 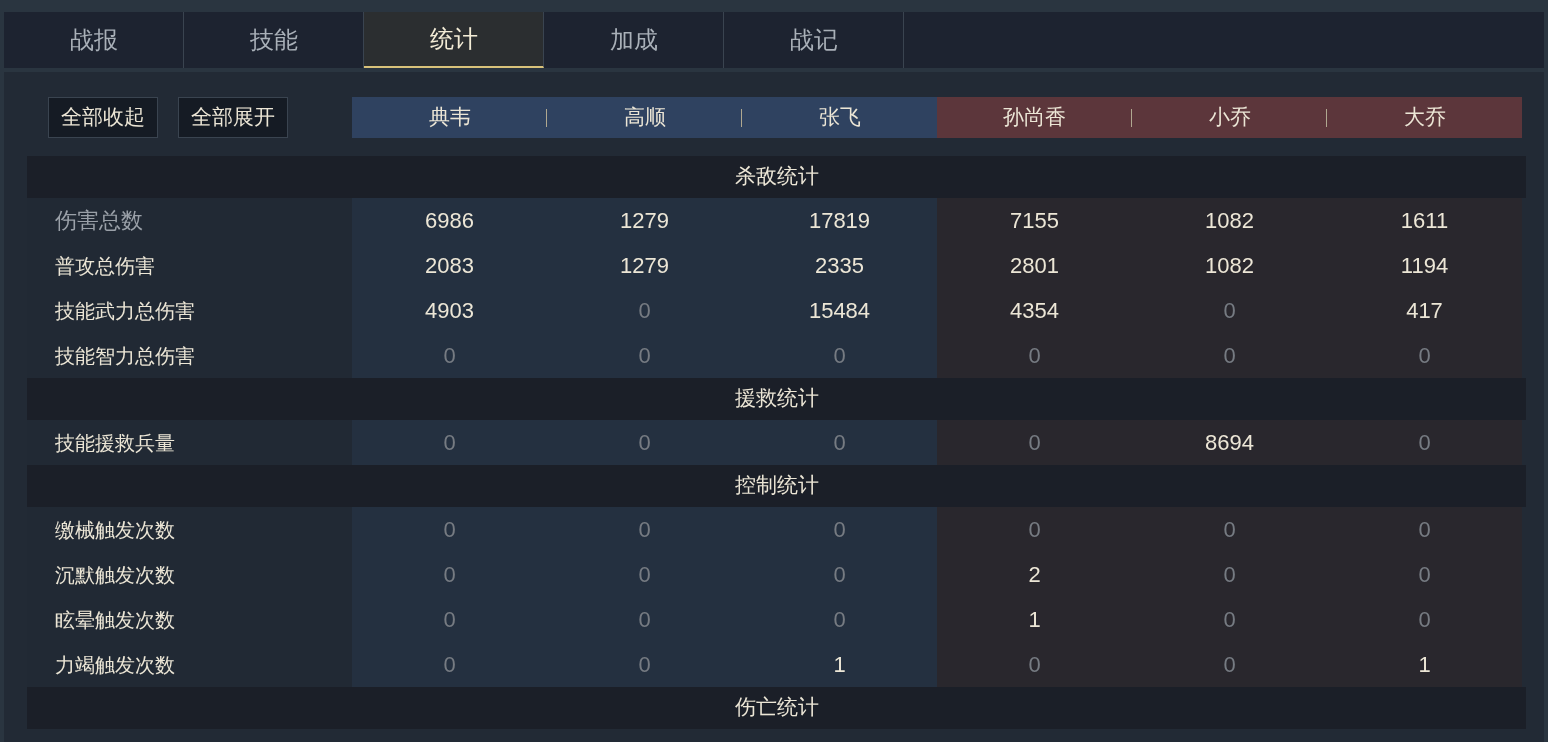 I want to click on table-cell-text: 1611, so click(x=1424, y=221).